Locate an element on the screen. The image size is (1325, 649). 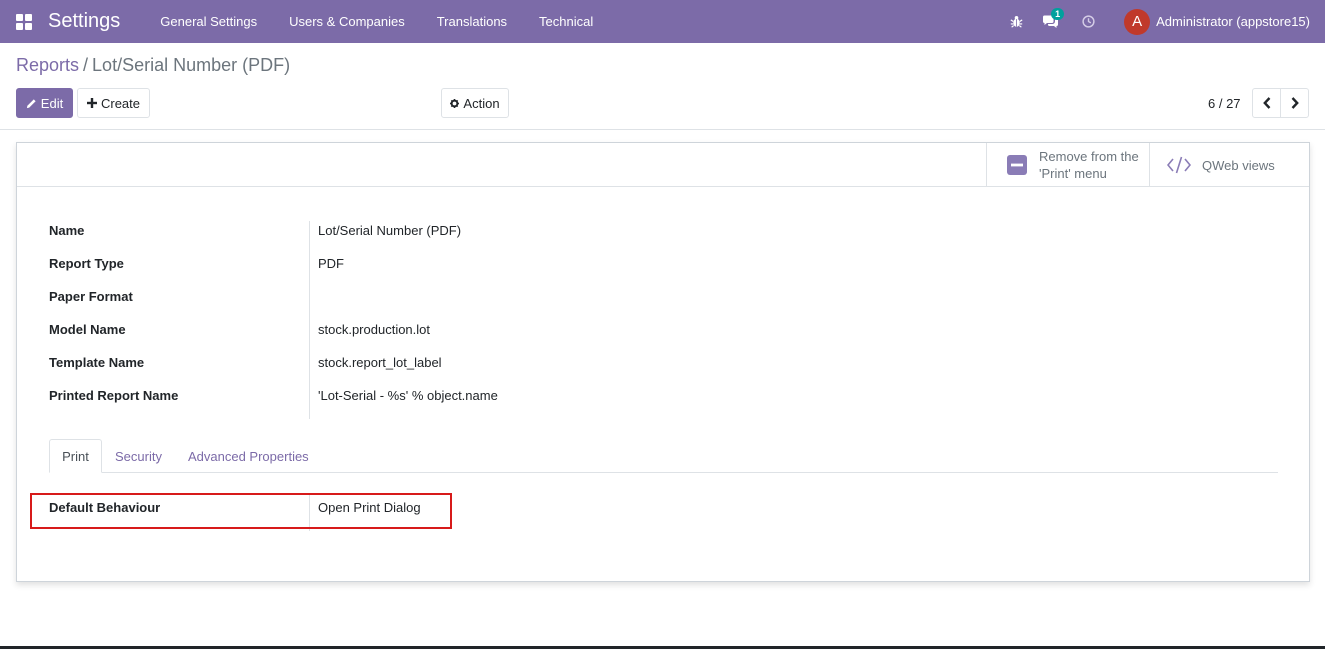
code-icon is located at coordinates (1179, 165).